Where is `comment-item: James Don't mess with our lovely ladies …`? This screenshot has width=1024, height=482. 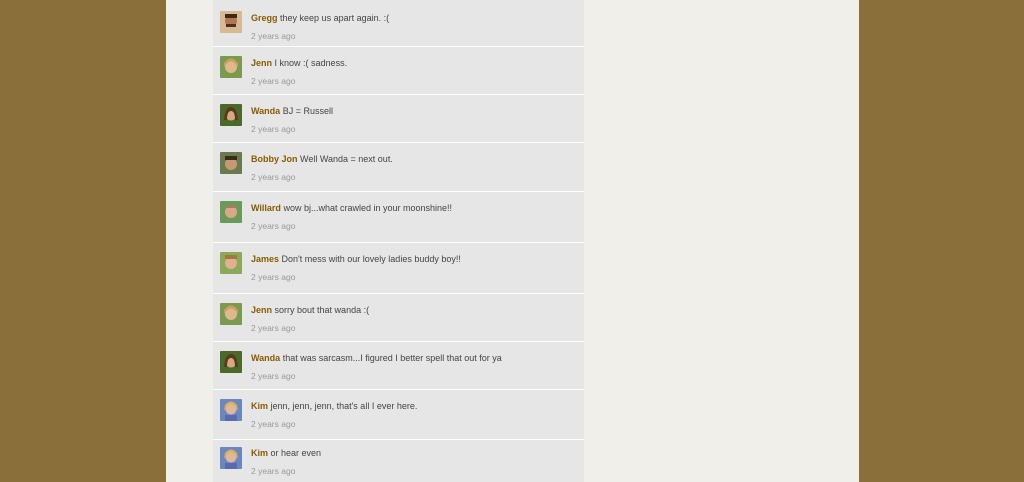
comment-item: James Don't mess with our lovely ladies … is located at coordinates (398, 268).